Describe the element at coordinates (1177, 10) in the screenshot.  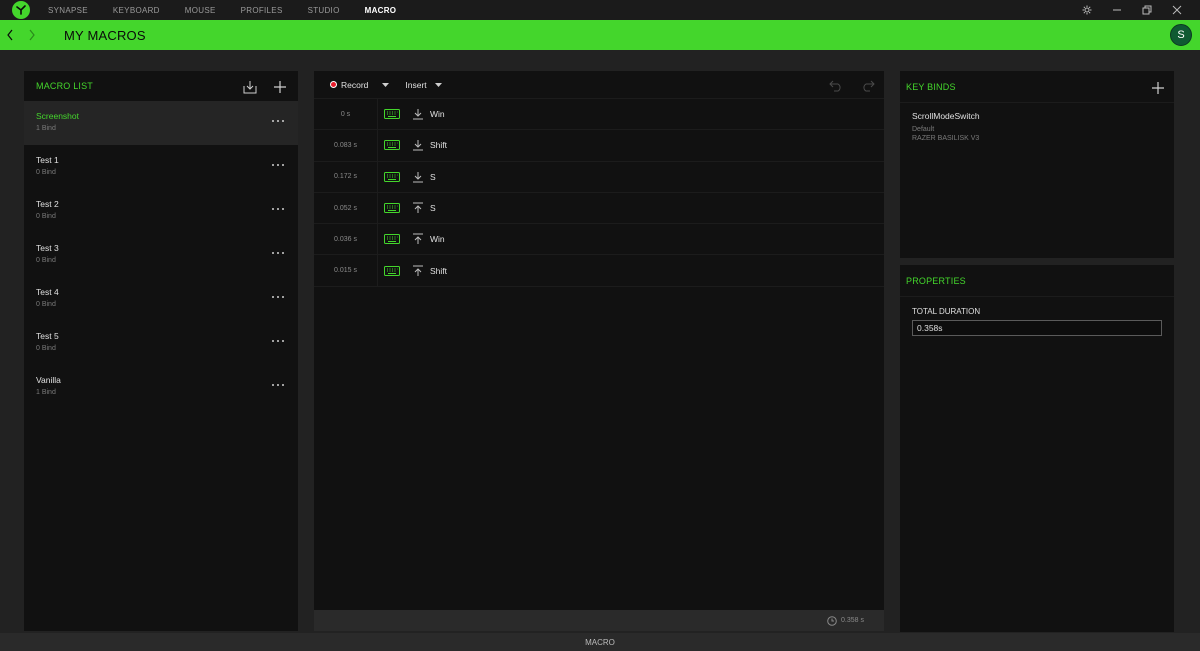
I see `close-icon` at that location.